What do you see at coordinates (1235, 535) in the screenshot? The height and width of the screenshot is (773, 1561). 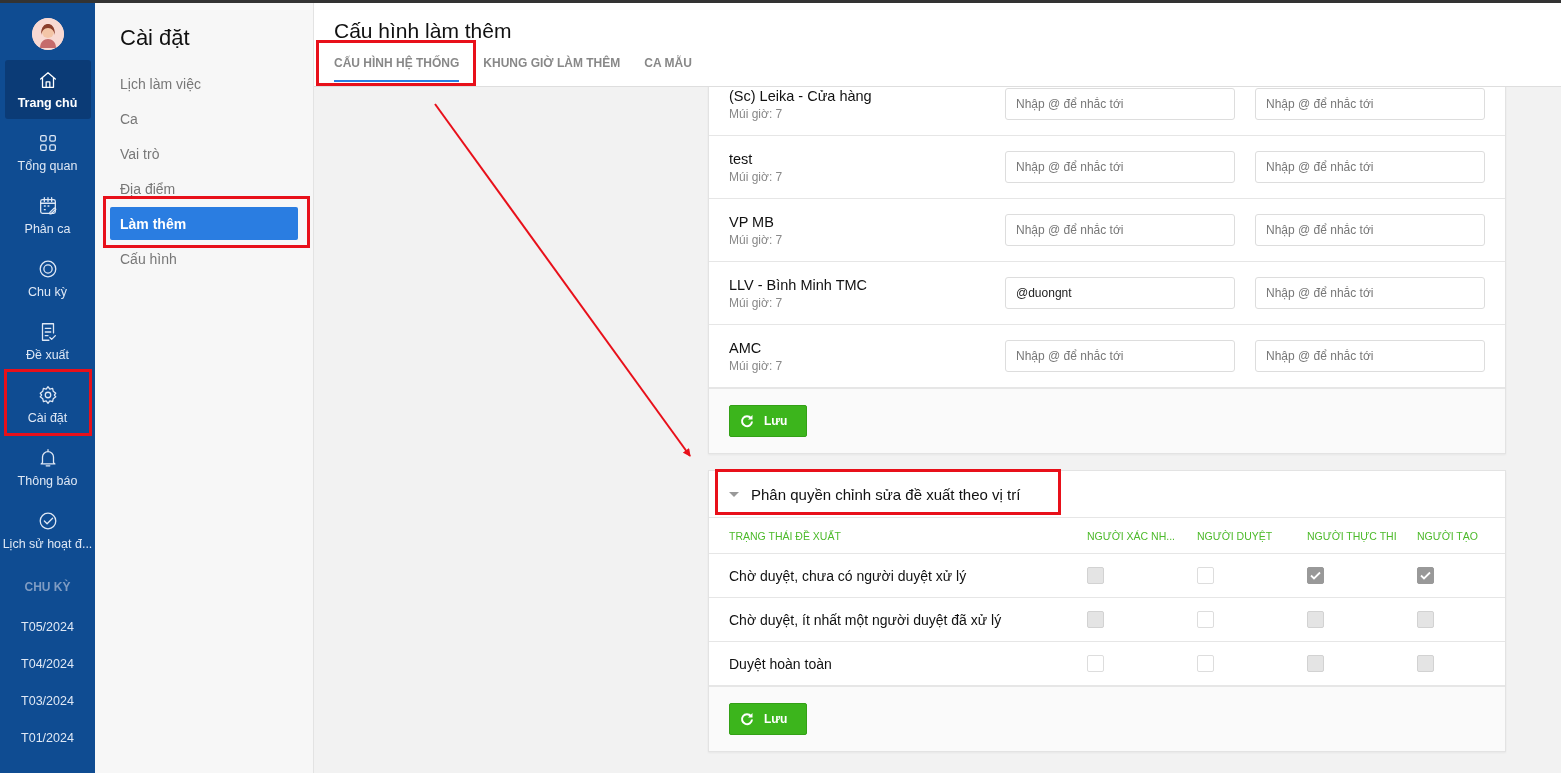 I see `column-header: NGƯỜI DUYỆT` at bounding box center [1235, 535].